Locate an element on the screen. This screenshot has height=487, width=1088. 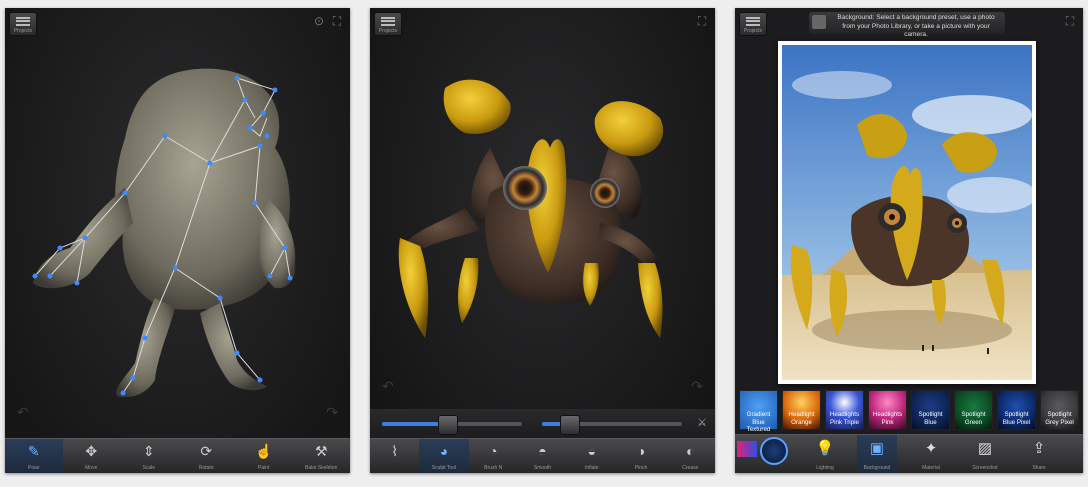
tool-stroke: ⌇ is located at coordinates (394, 456).